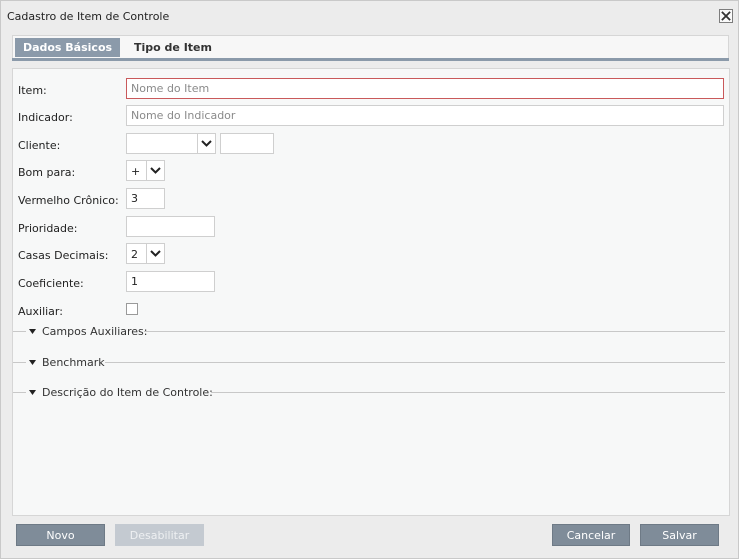  I want to click on auxiliar-label: Auxiliar:, so click(40, 311).